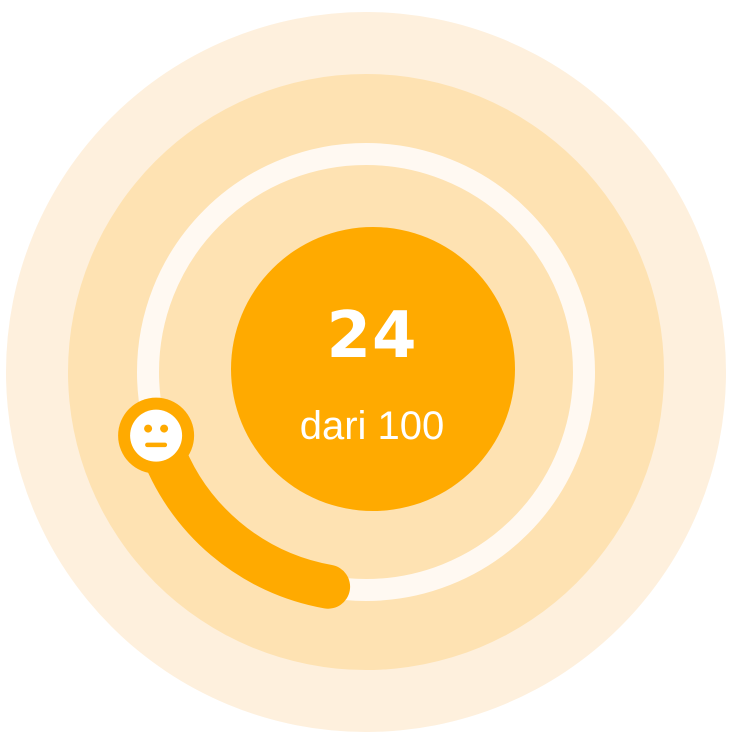 Image resolution: width=734 pixels, height=742 pixels. I want to click on neutral-face-icon, so click(156, 435).